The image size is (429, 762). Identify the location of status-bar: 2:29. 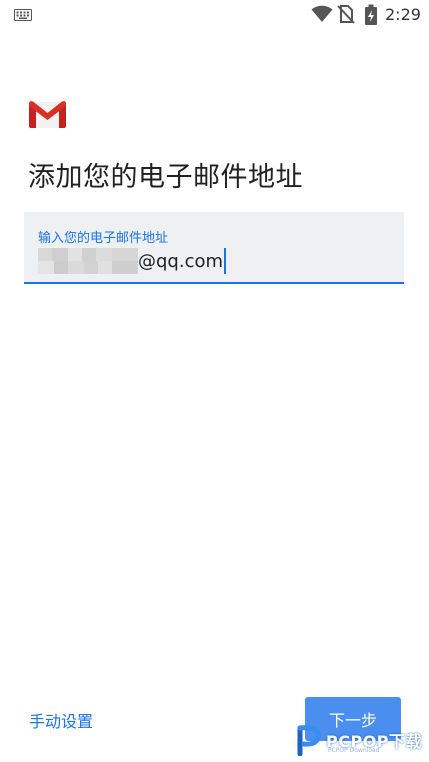
(214, 15).